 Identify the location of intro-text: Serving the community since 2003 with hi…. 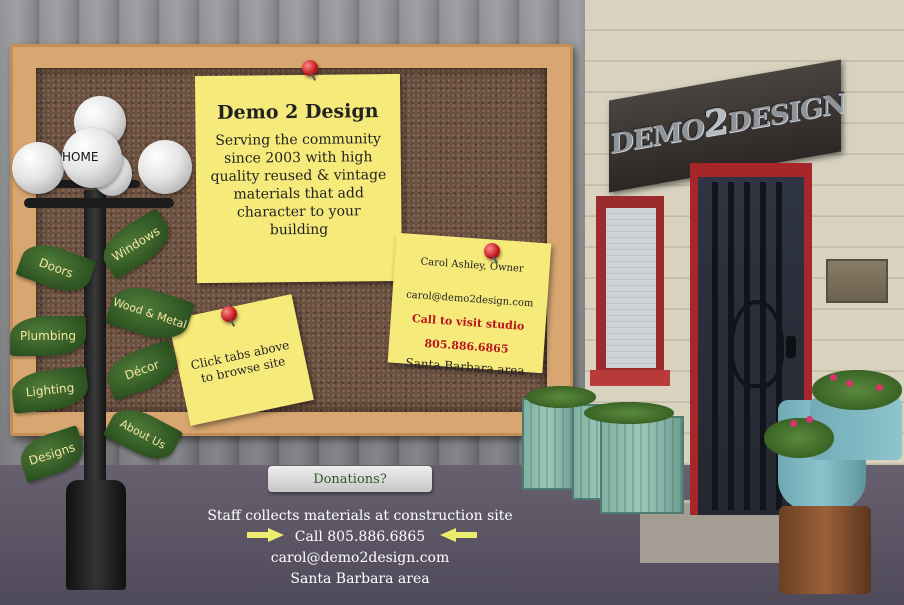
(298, 185).